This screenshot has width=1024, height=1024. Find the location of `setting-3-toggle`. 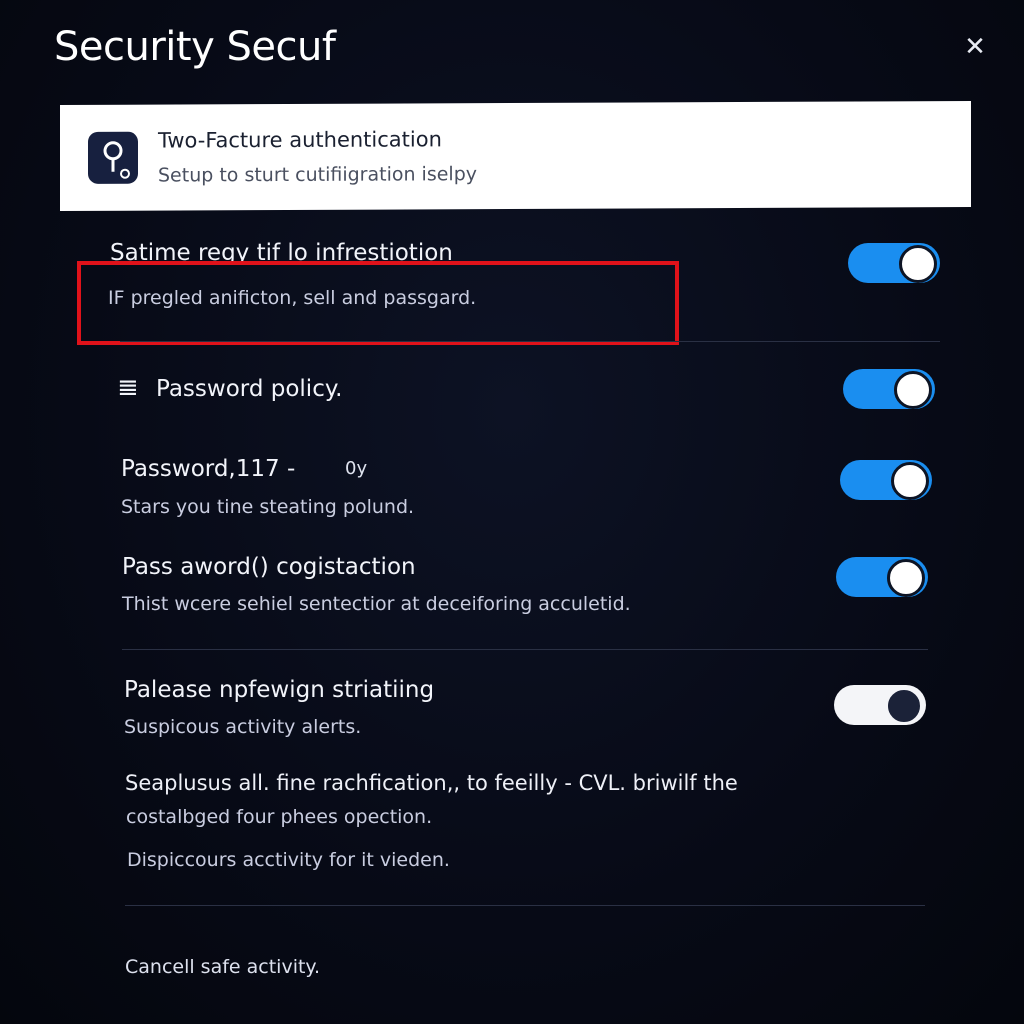

setting-3-toggle is located at coordinates (882, 577).